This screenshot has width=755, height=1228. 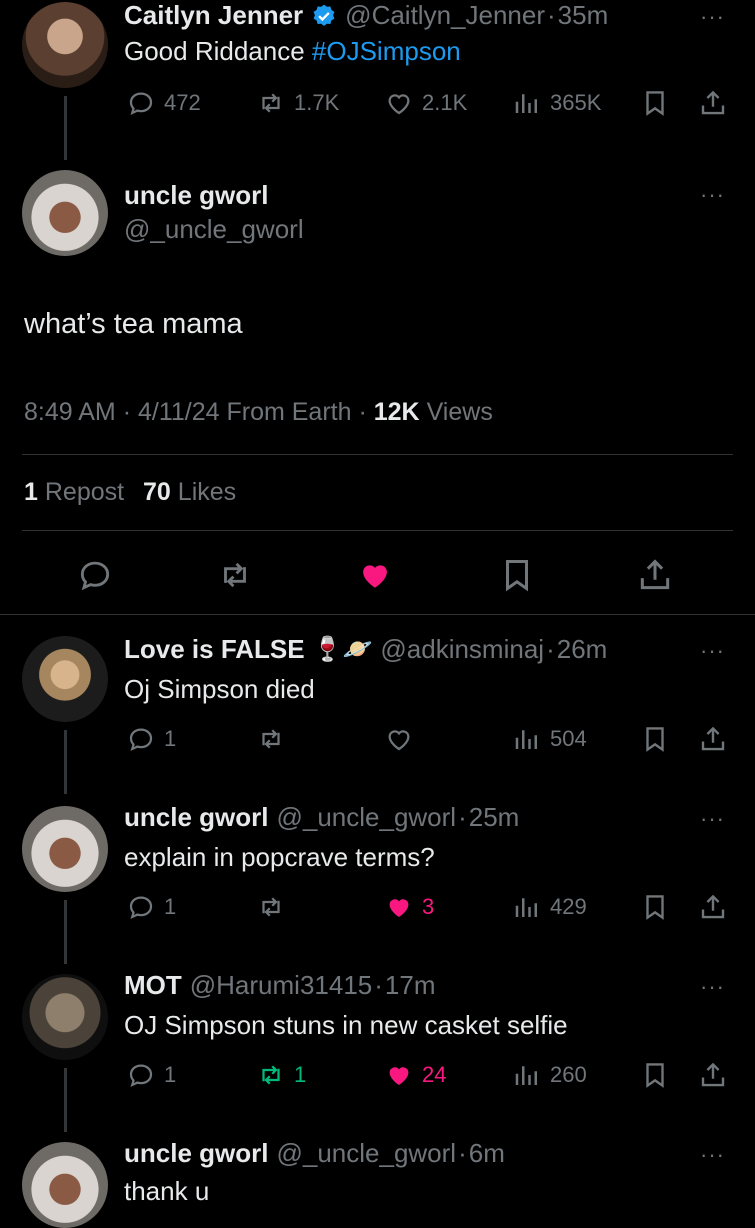 What do you see at coordinates (189, 492) in the screenshot?
I see `likes-stat: 70 Likes` at bounding box center [189, 492].